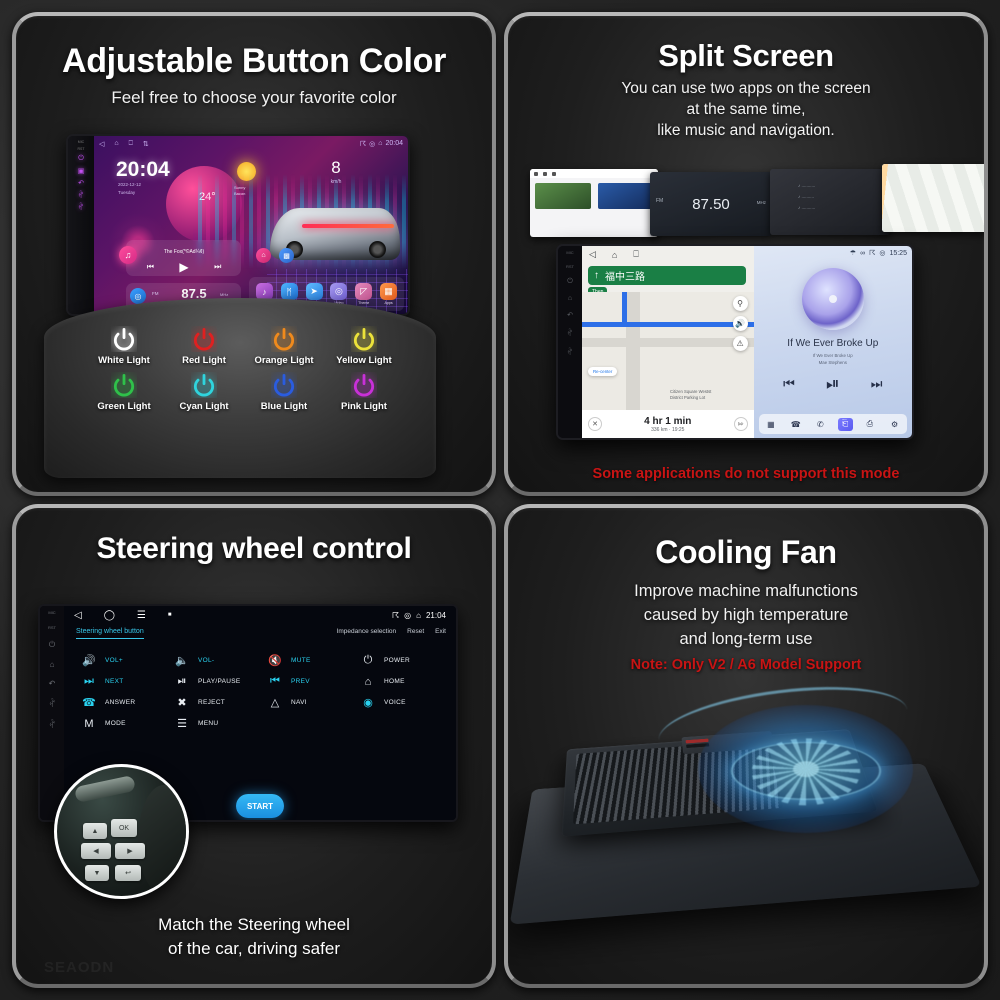  I want to click on sw-button-volume-up: 🔊 VOL+, so click(120, 660).